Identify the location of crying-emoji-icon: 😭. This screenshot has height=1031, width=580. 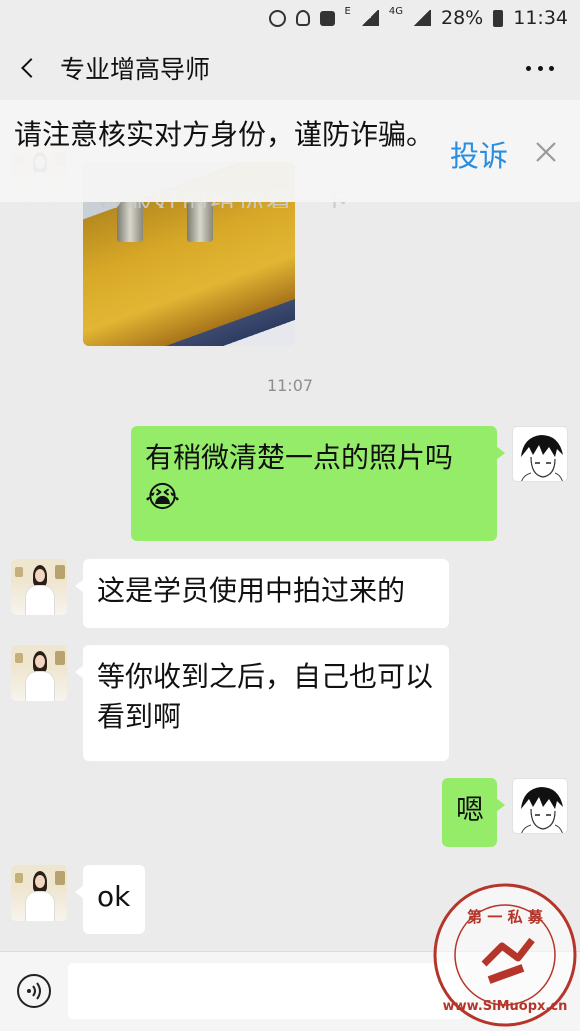
(163, 497).